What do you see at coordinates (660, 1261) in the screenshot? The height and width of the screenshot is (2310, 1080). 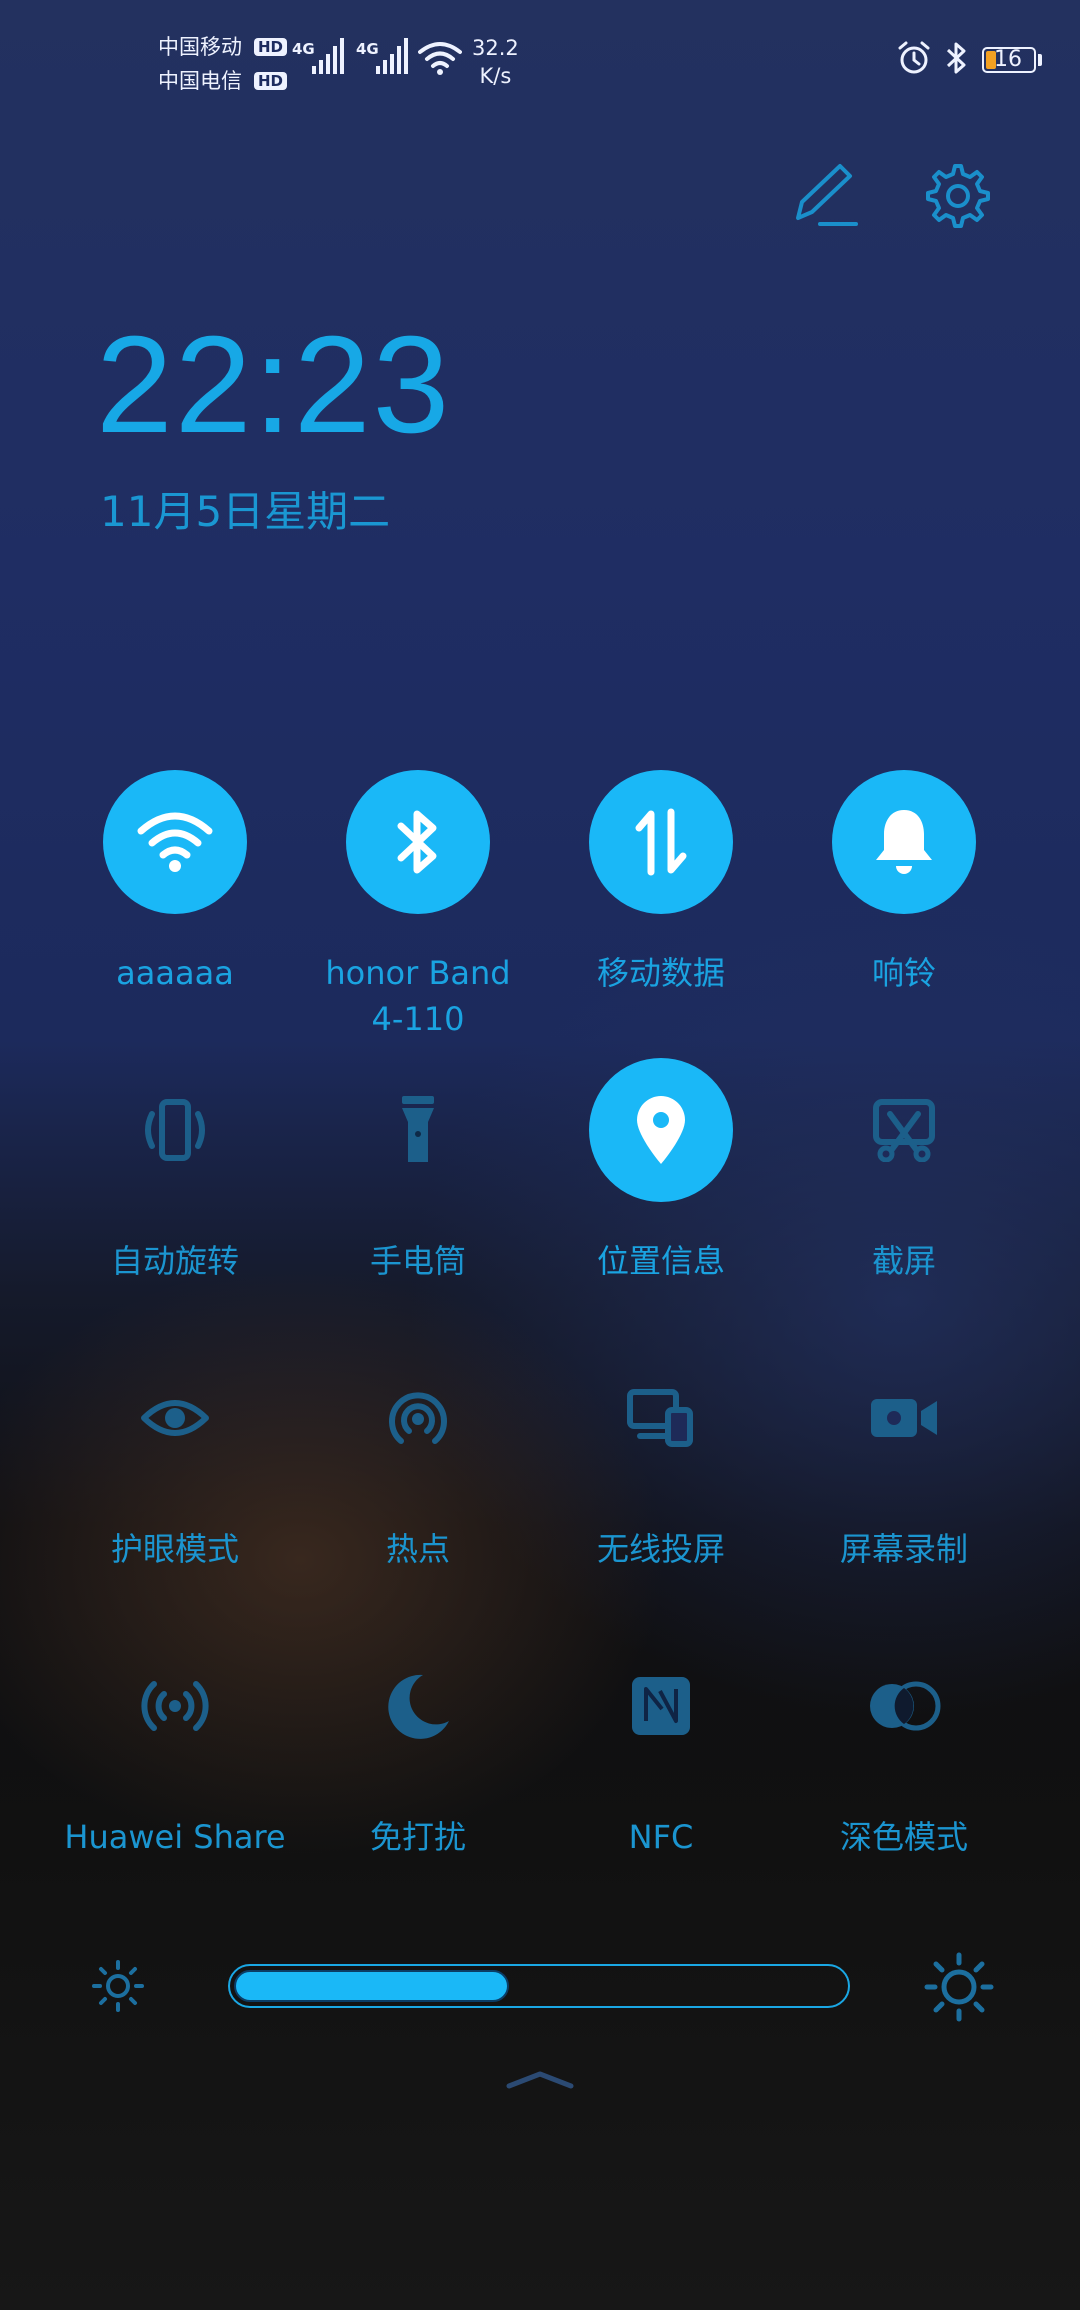 I see `tile-label: 位置信息` at bounding box center [660, 1261].